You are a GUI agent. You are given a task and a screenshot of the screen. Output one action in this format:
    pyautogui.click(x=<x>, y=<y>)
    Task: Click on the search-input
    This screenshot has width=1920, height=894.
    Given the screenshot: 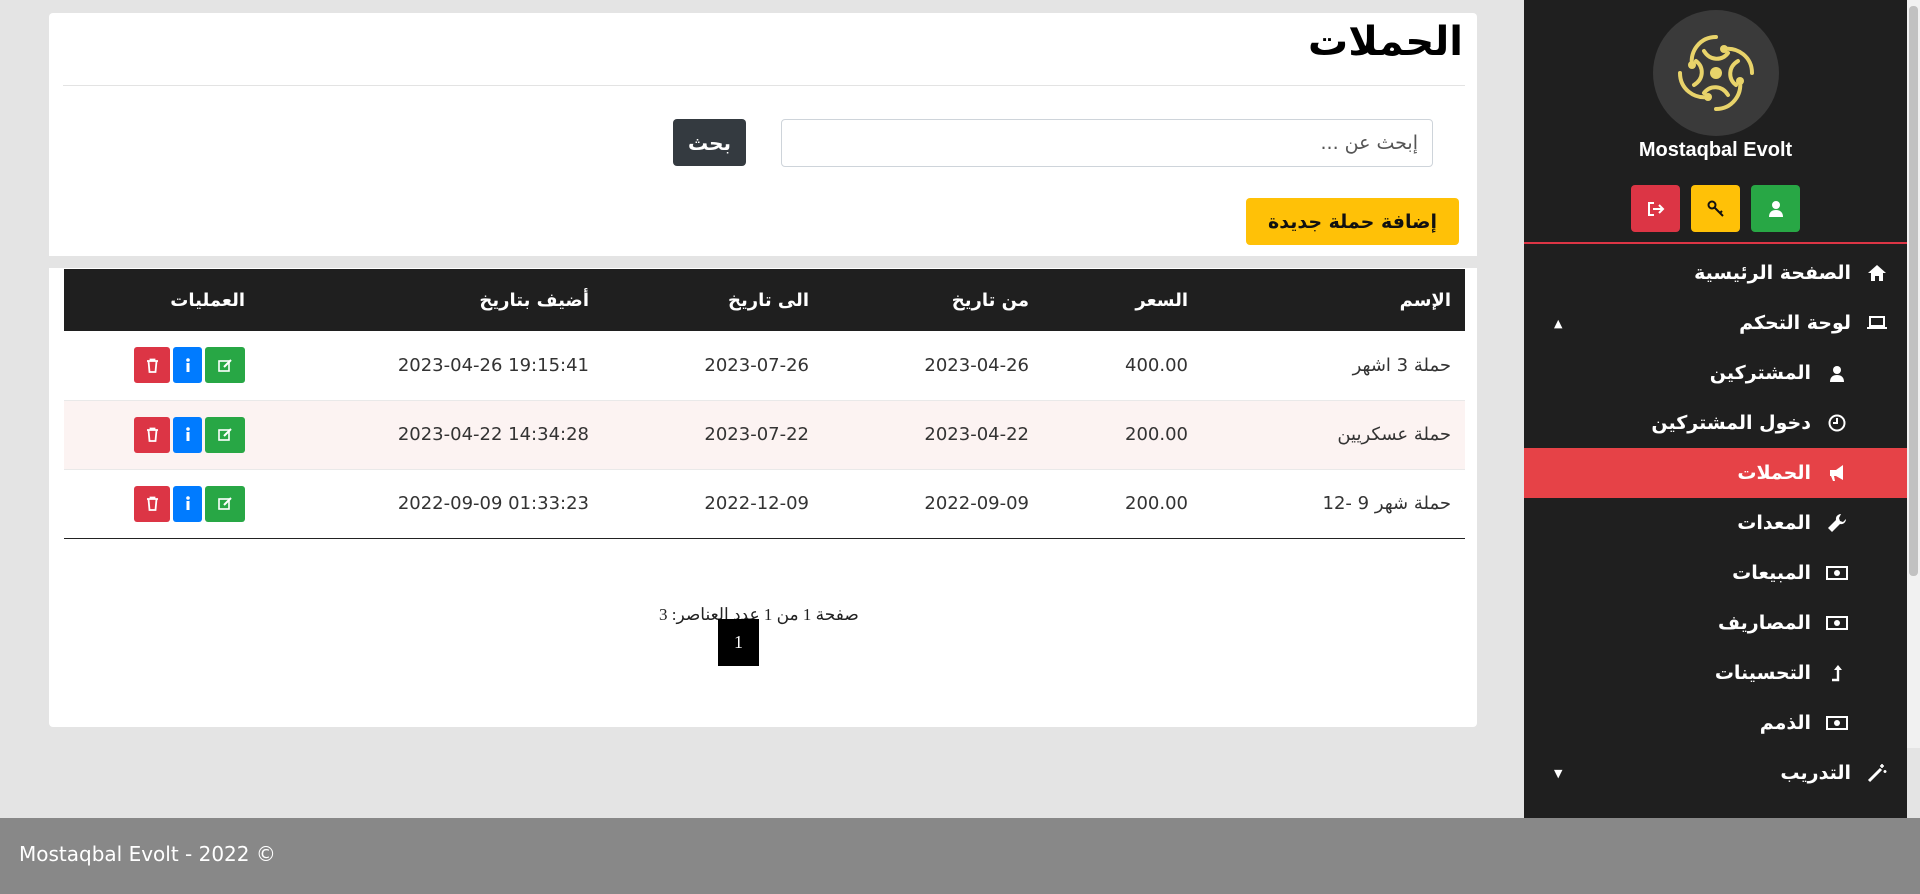 What is the action you would take?
    pyautogui.click(x=1107, y=143)
    